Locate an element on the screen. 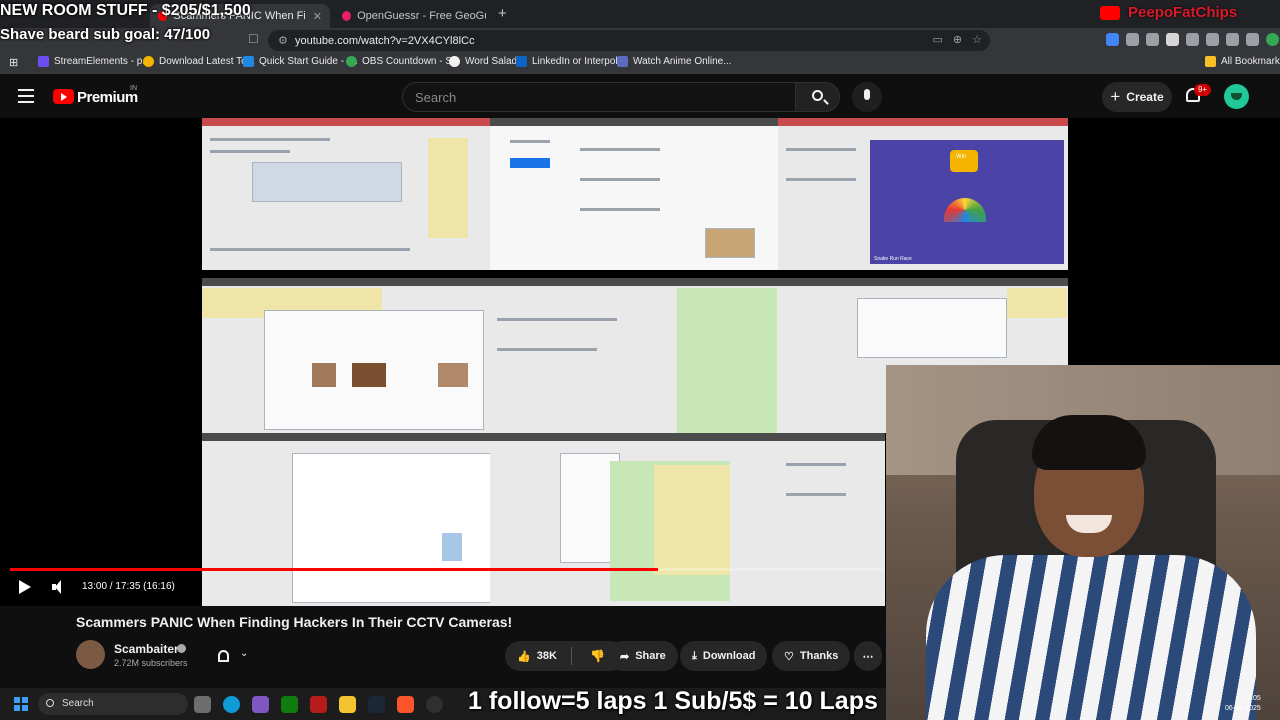 The width and height of the screenshot is (1280, 720). all-bookmarks-folder: All Bookmarks is located at coordinates (1242, 61).